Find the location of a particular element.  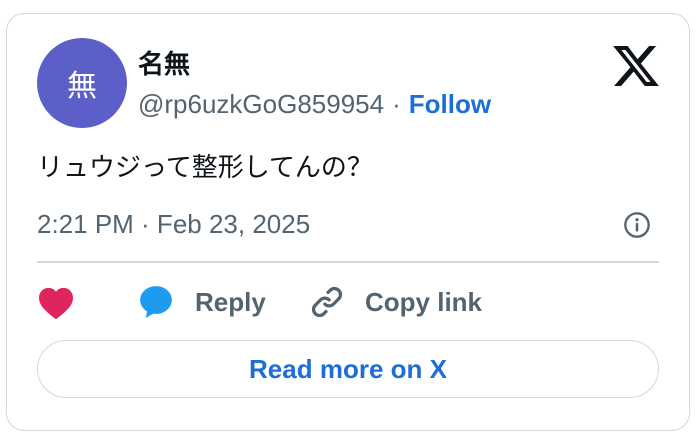

author-display-name: 名無 is located at coordinates (164, 65).